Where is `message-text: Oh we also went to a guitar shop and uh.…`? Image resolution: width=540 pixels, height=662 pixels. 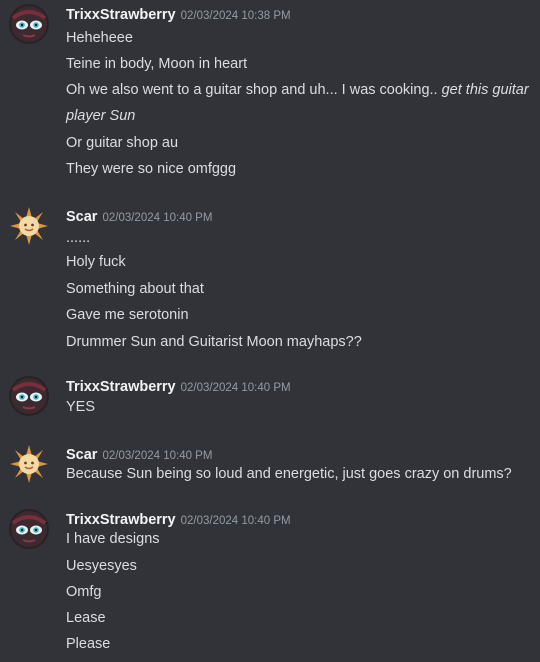
message-text: Oh we also went to a guitar shop and uh.… is located at coordinates (300, 103).